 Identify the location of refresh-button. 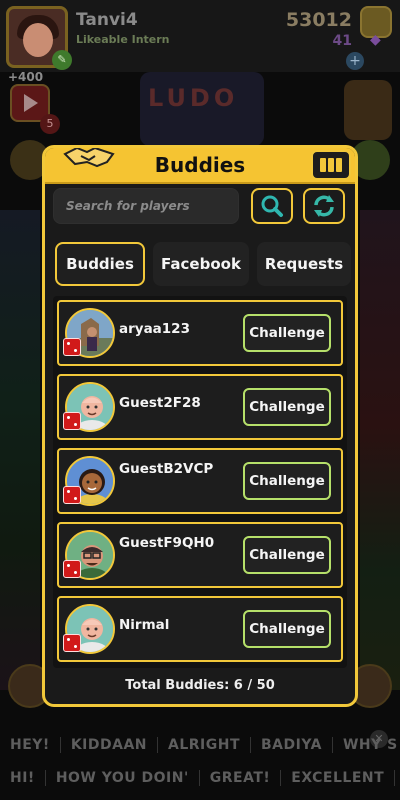
(324, 206).